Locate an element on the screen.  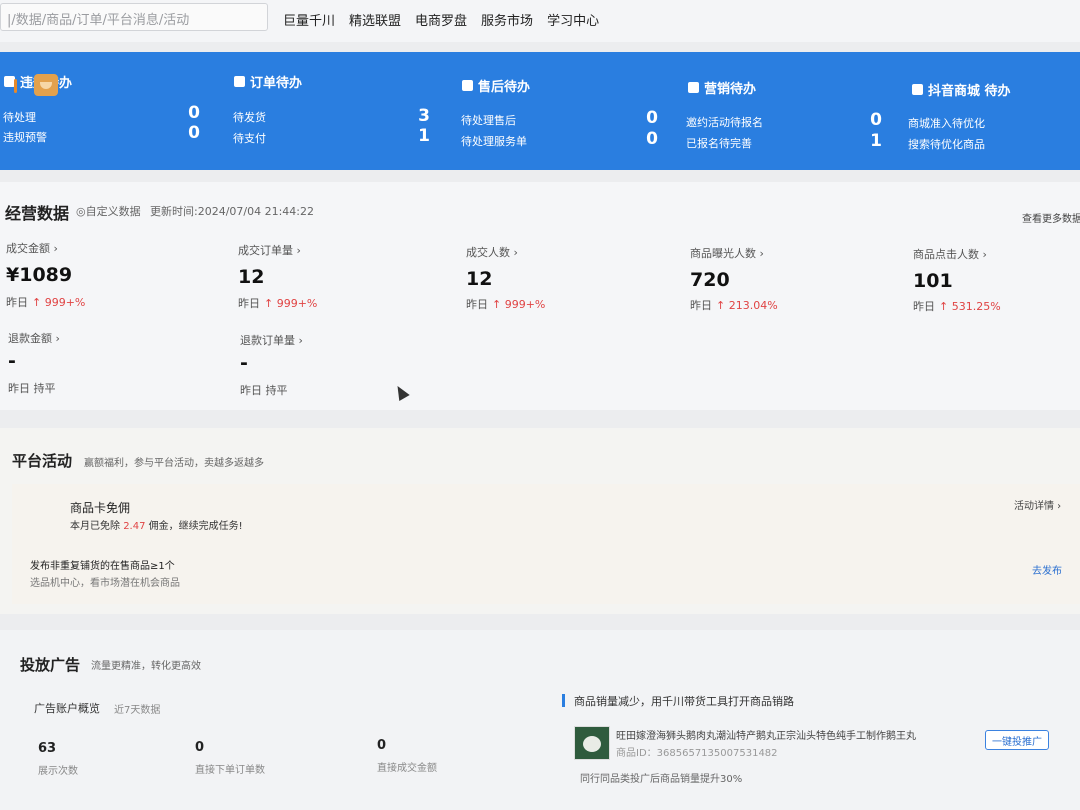
todo-item-label: 邀约活动待报名 is located at coordinates (724, 122).